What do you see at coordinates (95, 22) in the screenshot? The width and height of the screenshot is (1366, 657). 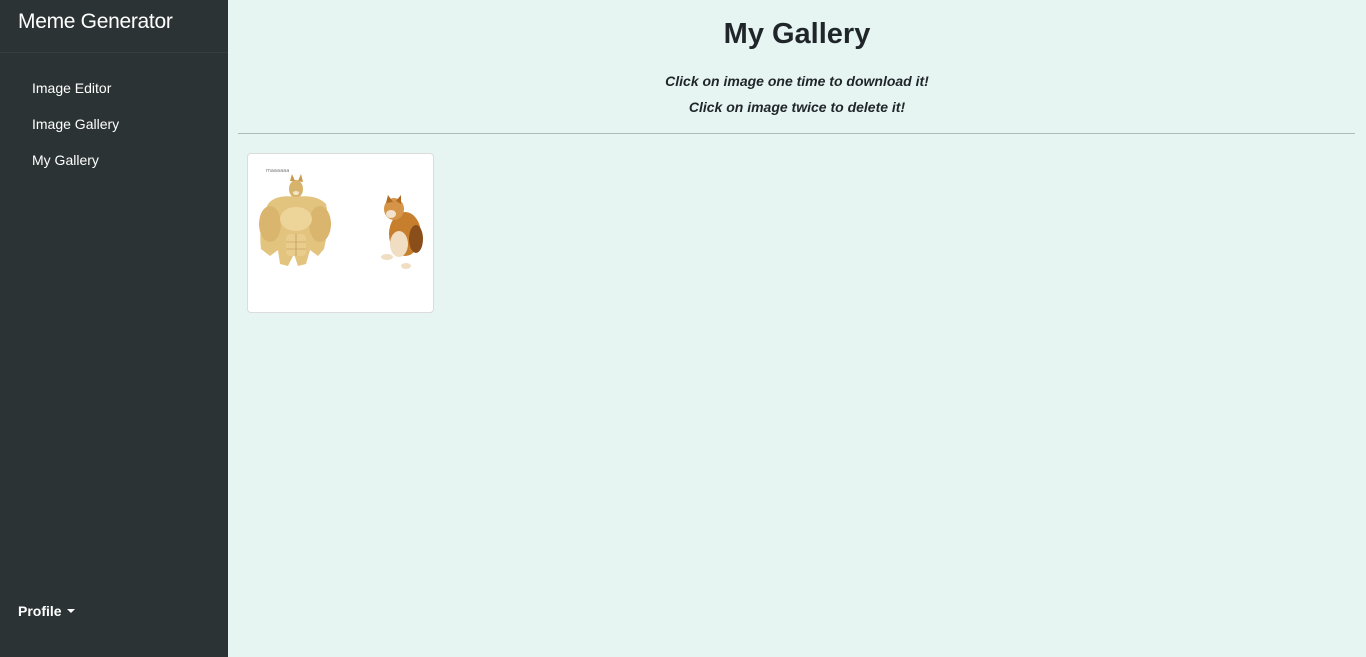 I see `app-brand: Meme Generator` at bounding box center [95, 22].